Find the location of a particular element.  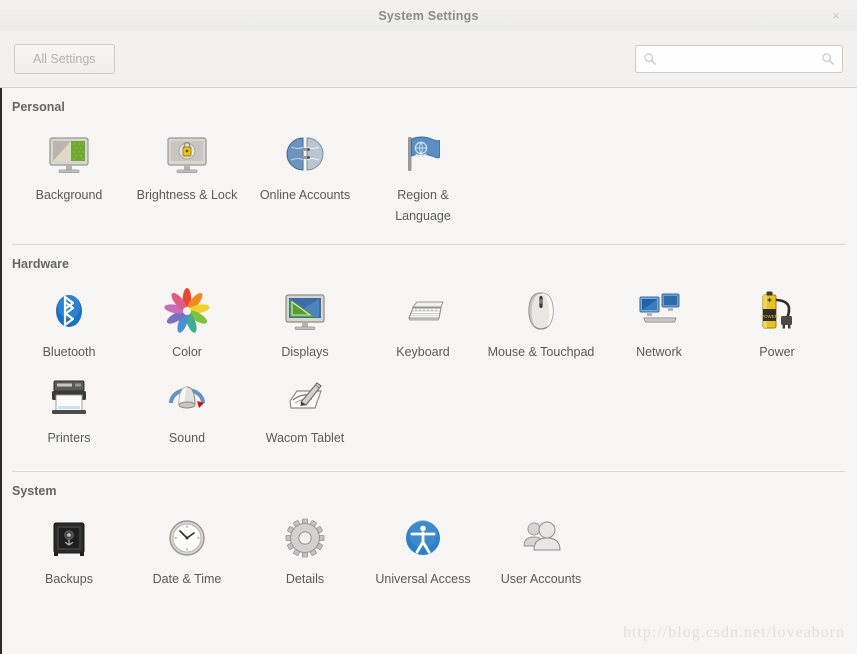

tile-label: Wacom Tablet is located at coordinates (305, 438).